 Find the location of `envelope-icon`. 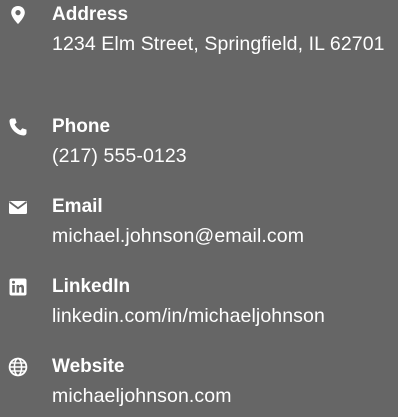

envelope-icon is located at coordinates (18, 207).